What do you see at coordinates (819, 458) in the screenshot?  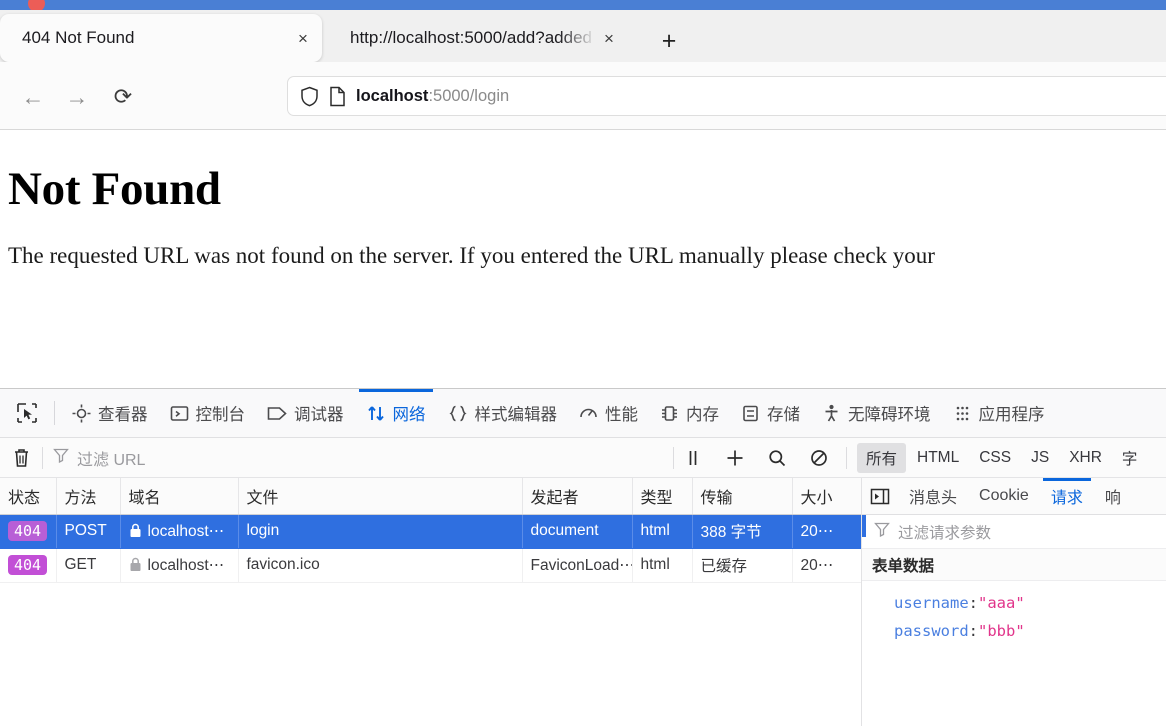 I see `block-icon` at bounding box center [819, 458].